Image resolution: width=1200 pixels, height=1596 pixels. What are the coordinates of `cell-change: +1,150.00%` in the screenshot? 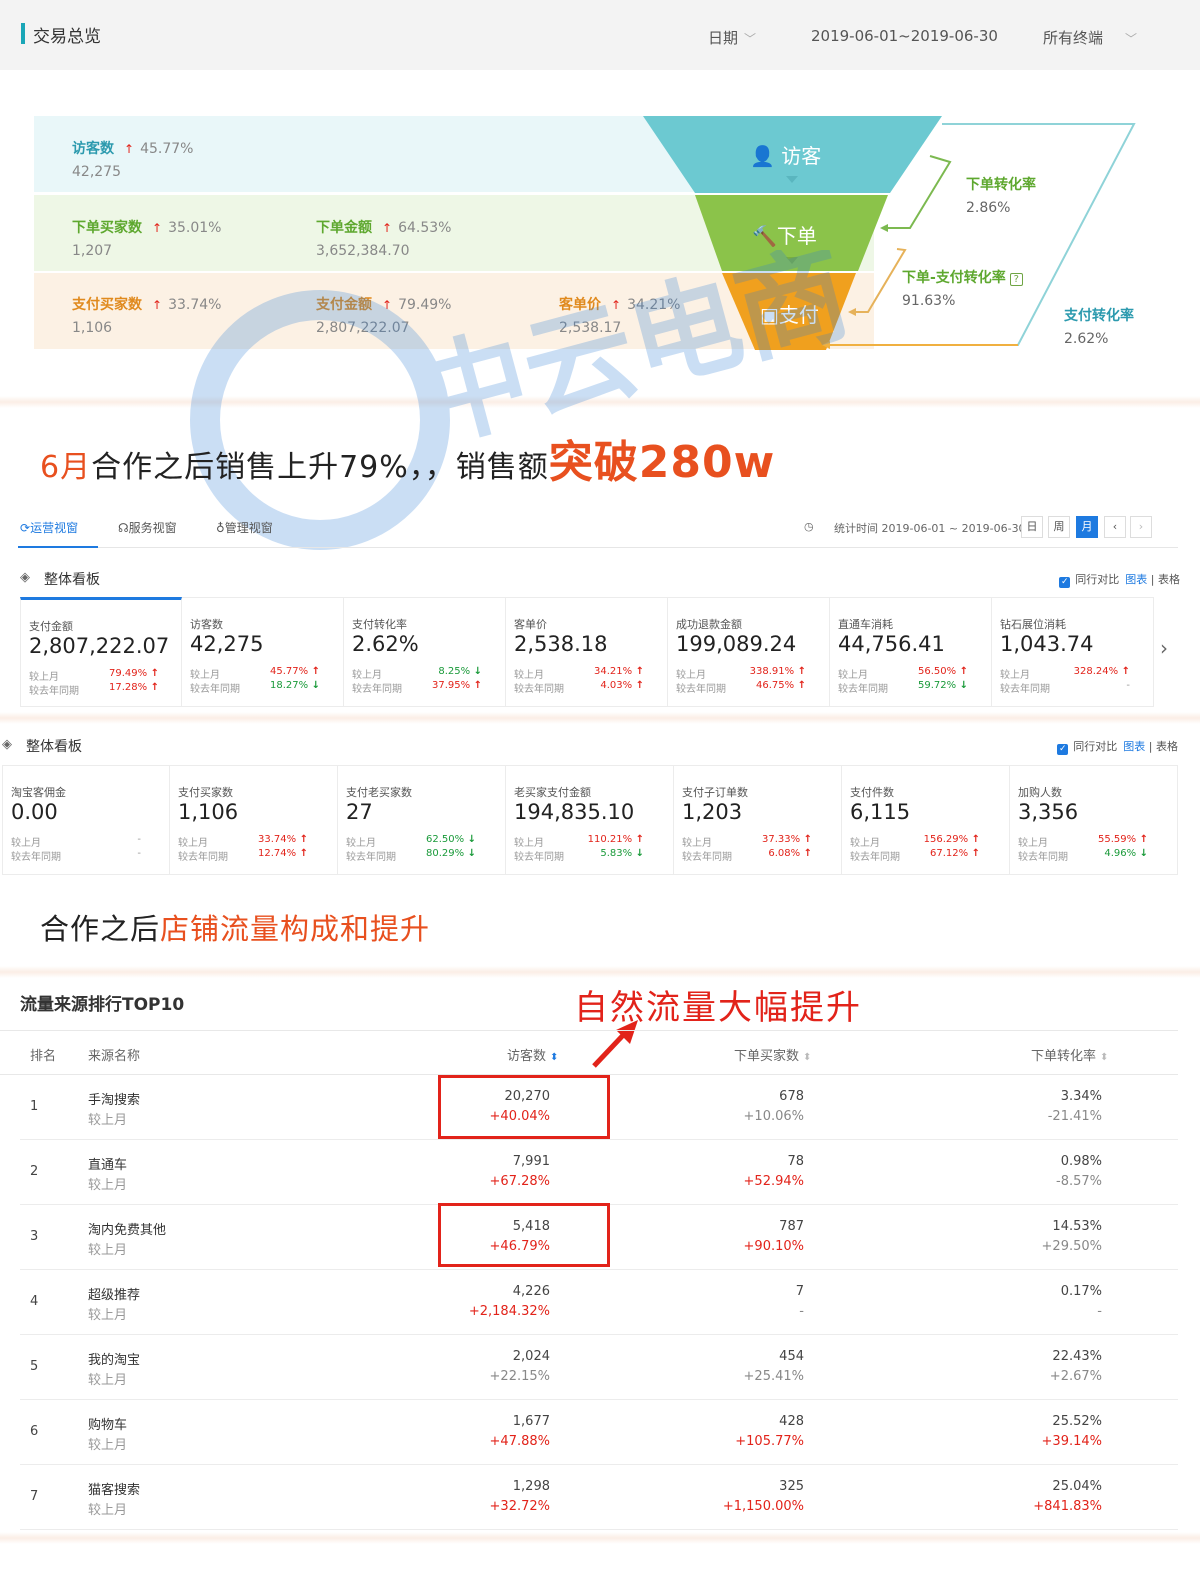 It's located at (763, 1506).